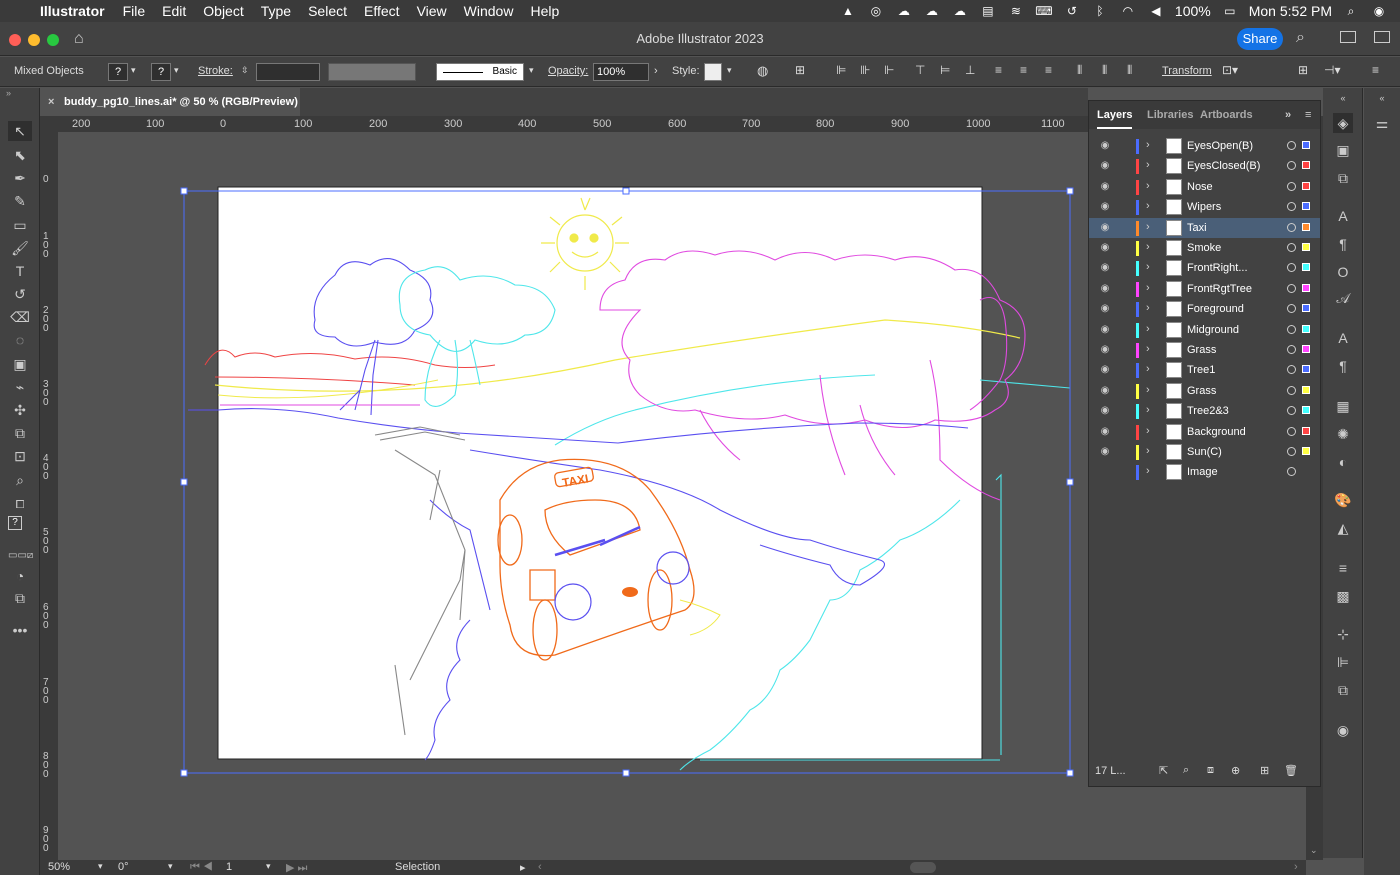 The height and width of the screenshot is (875, 1400). What do you see at coordinates (20, 410) in the screenshot?
I see `puppet-warp-tool-icon: ✣` at bounding box center [20, 410].